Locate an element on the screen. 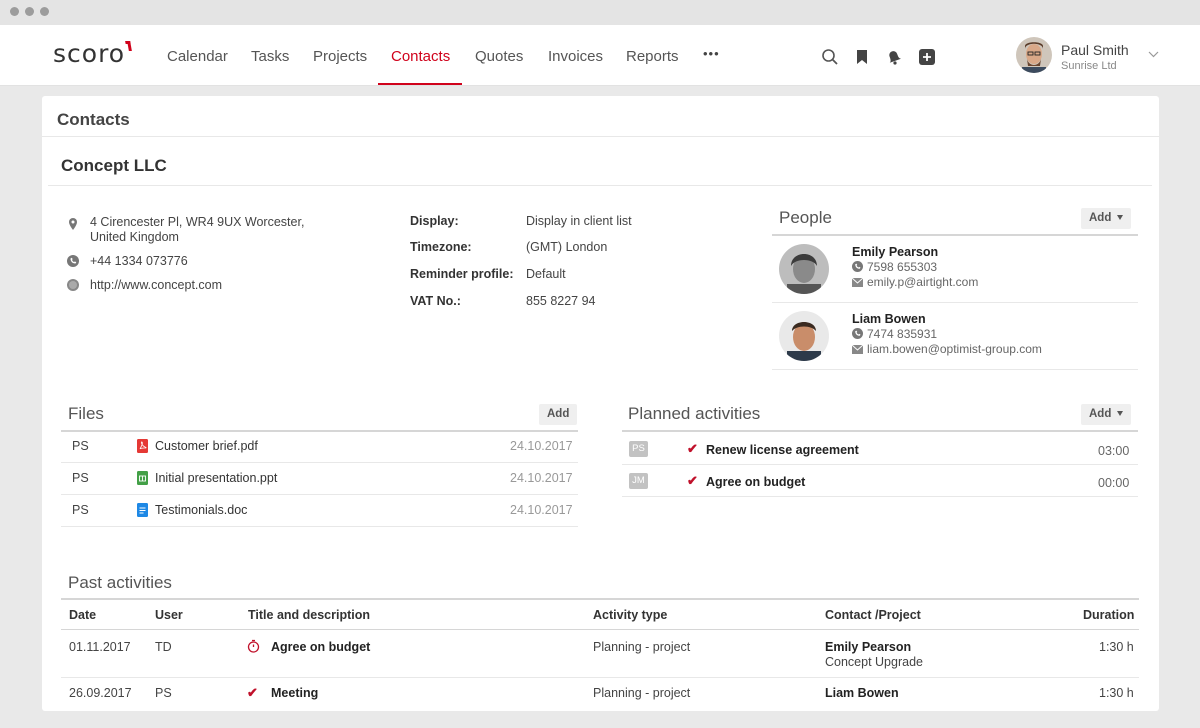  planned-add-button: Add is located at coordinates (1106, 414).